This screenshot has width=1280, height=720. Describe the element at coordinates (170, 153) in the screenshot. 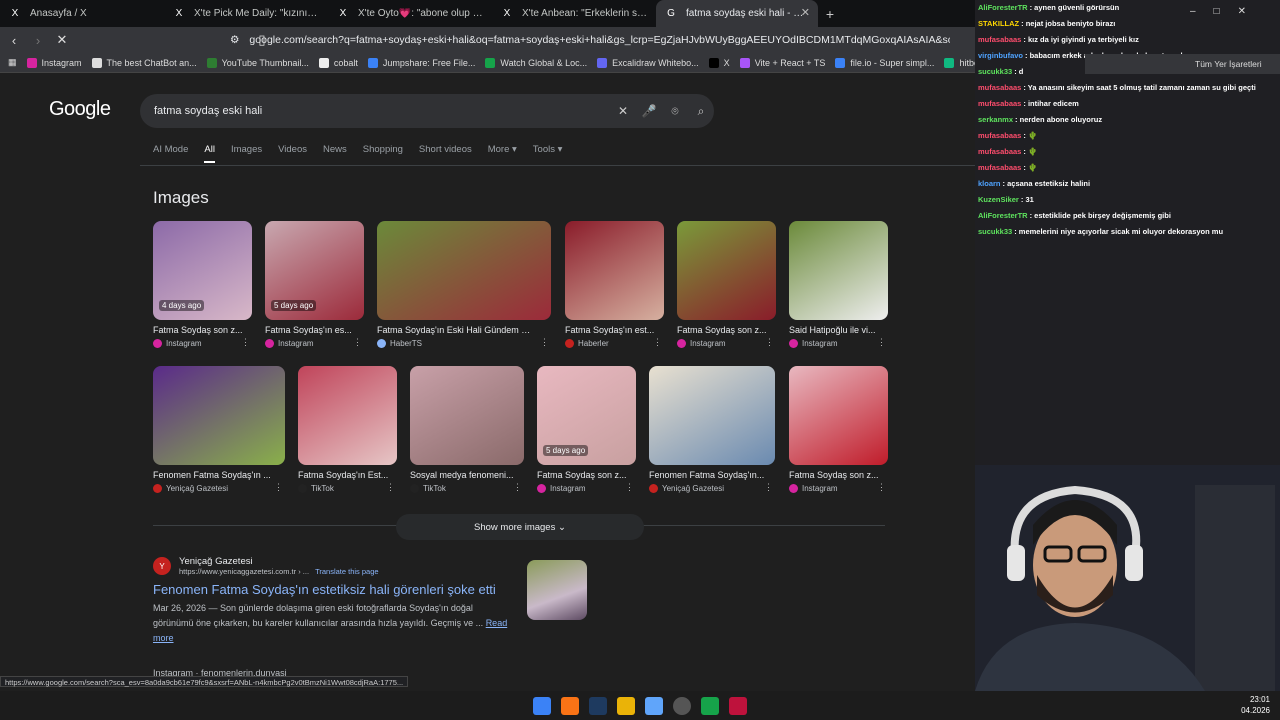

I see `search-tab: AI Mode` at that location.